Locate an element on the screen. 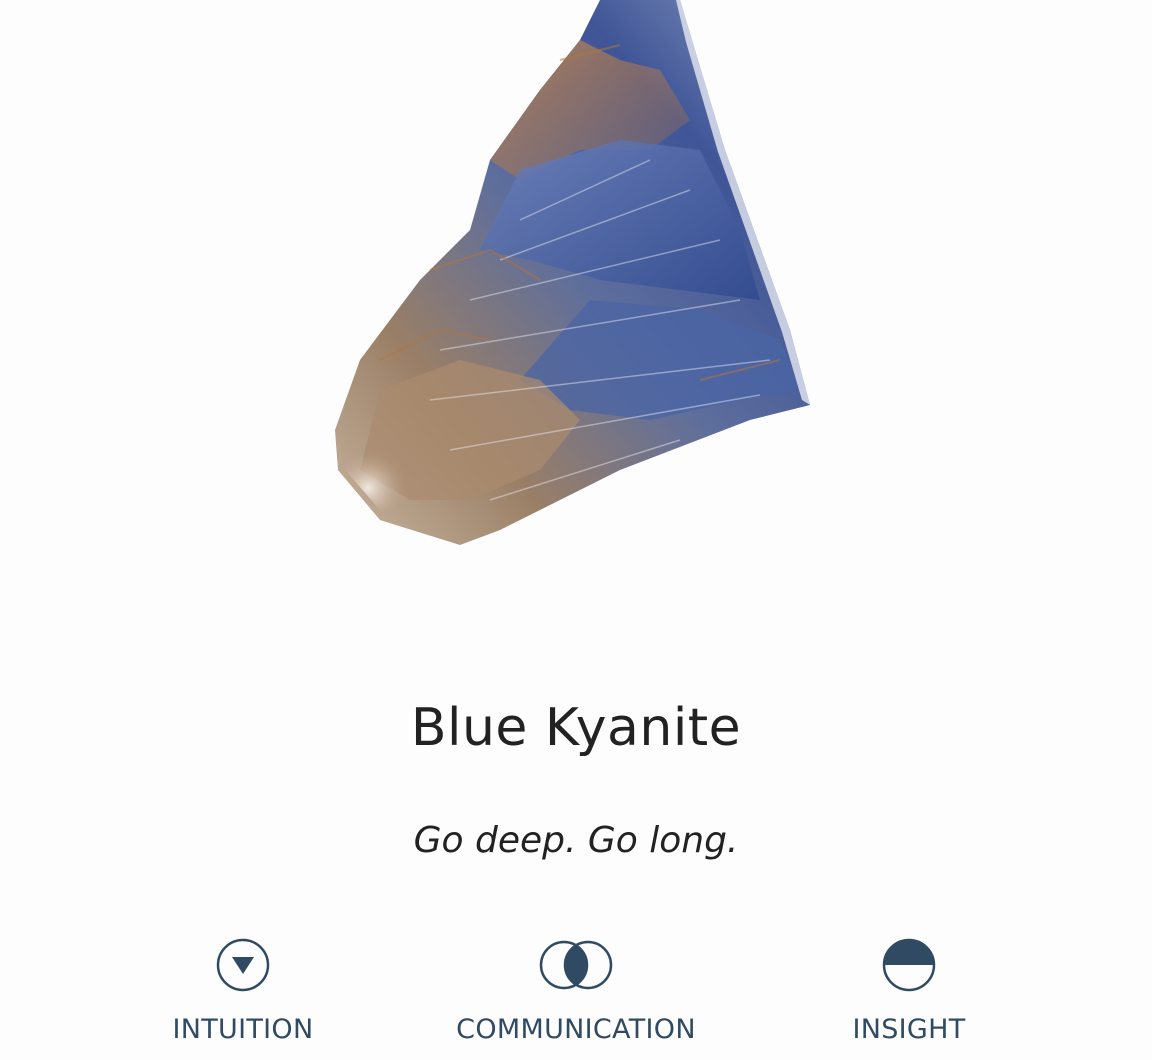 The width and height of the screenshot is (1152, 1060). trait-insight: INSIGHT is located at coordinates (909, 991).